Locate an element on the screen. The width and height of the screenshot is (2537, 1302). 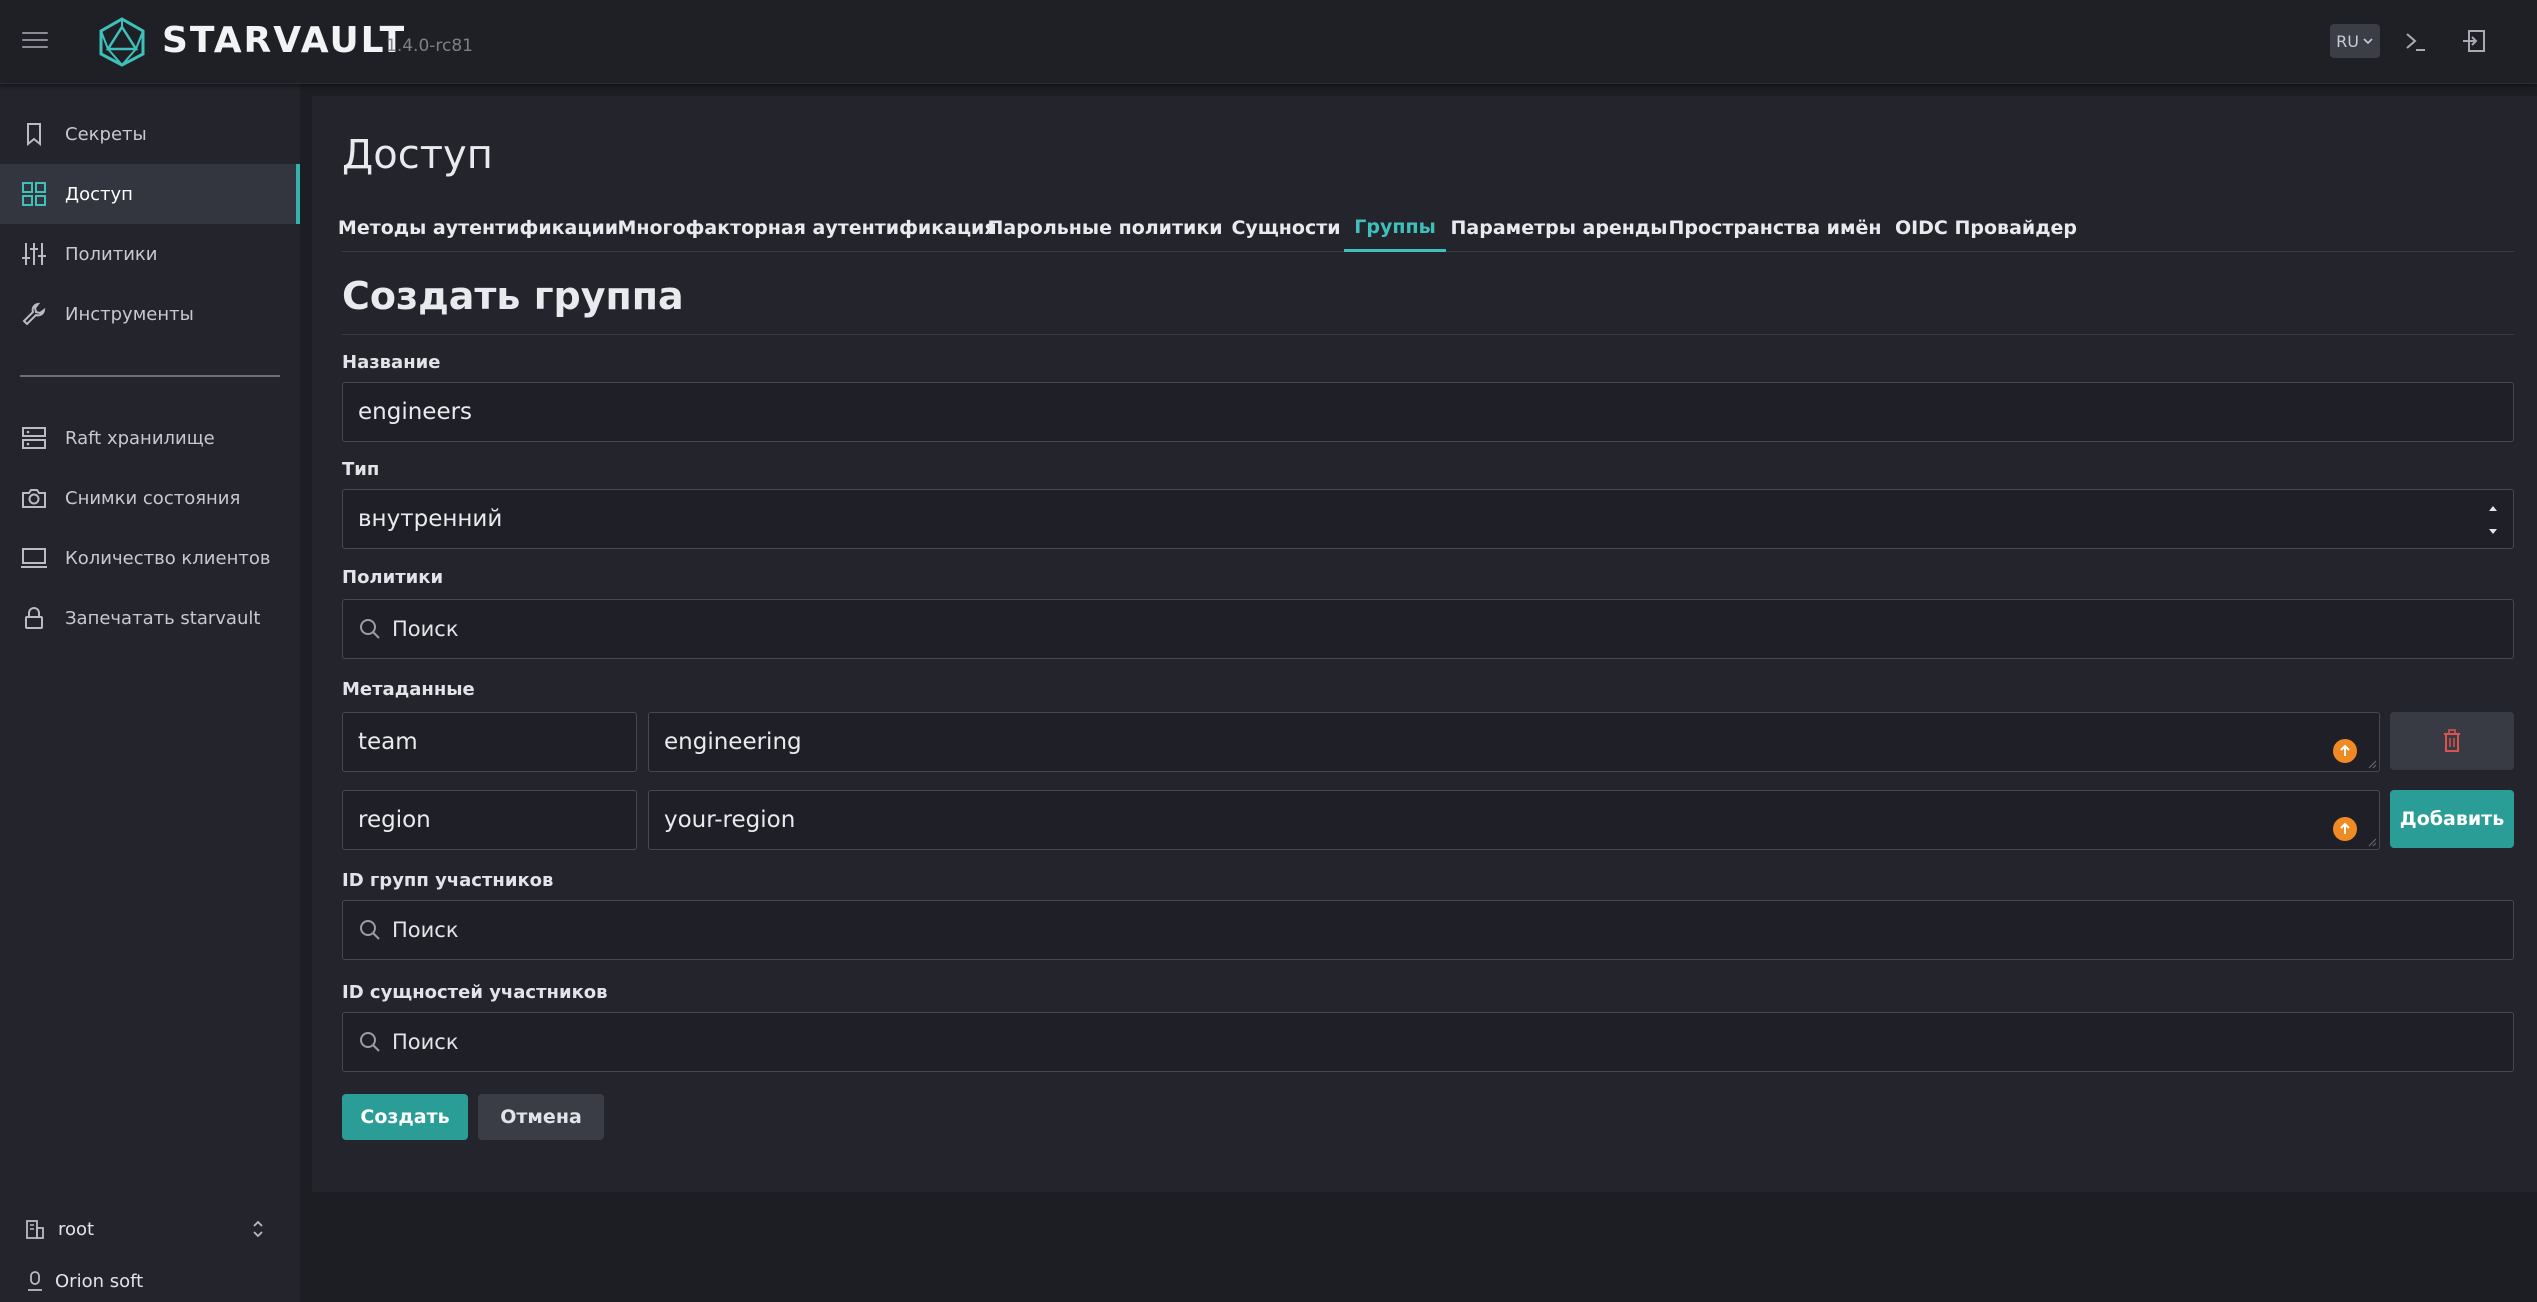
name-field: engineers is located at coordinates (1428, 412).